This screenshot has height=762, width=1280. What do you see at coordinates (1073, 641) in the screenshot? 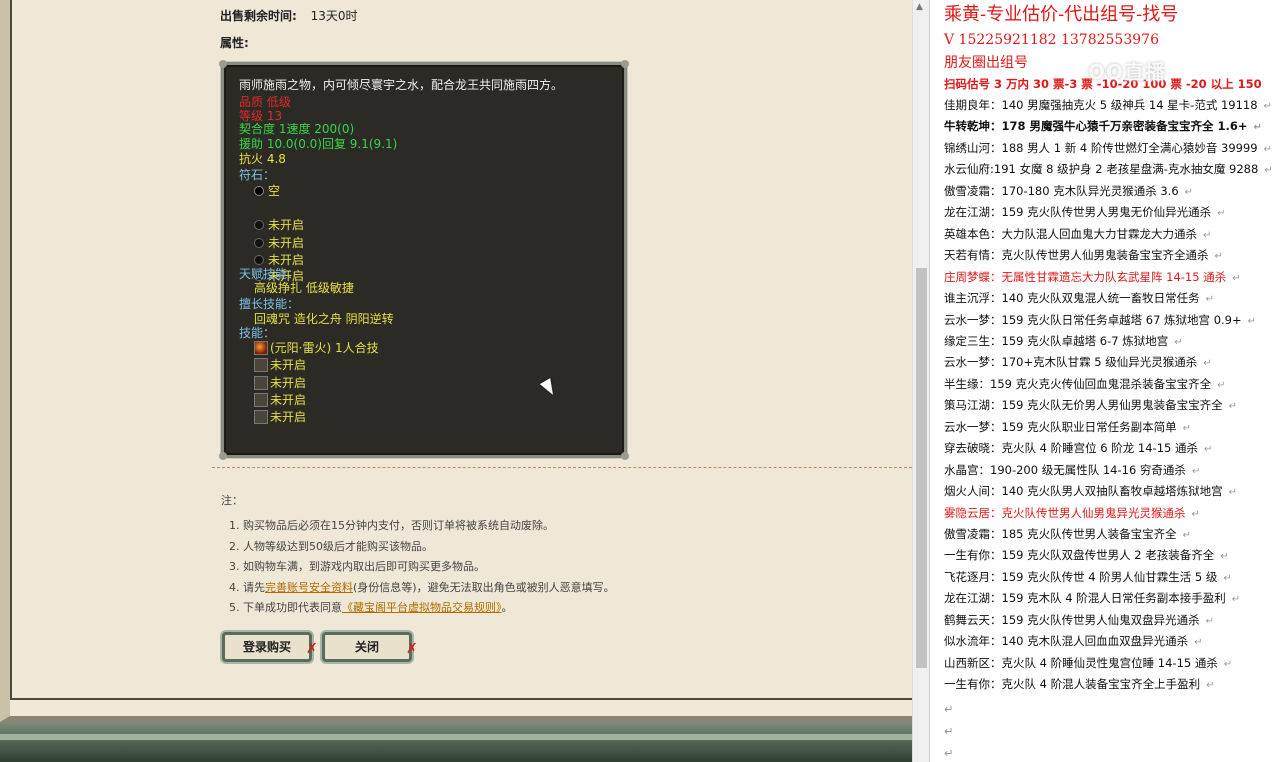
I see `side-account-line: 似水流年：140 克木队混人回血血双盘异光通杀 ↵` at bounding box center [1073, 641].